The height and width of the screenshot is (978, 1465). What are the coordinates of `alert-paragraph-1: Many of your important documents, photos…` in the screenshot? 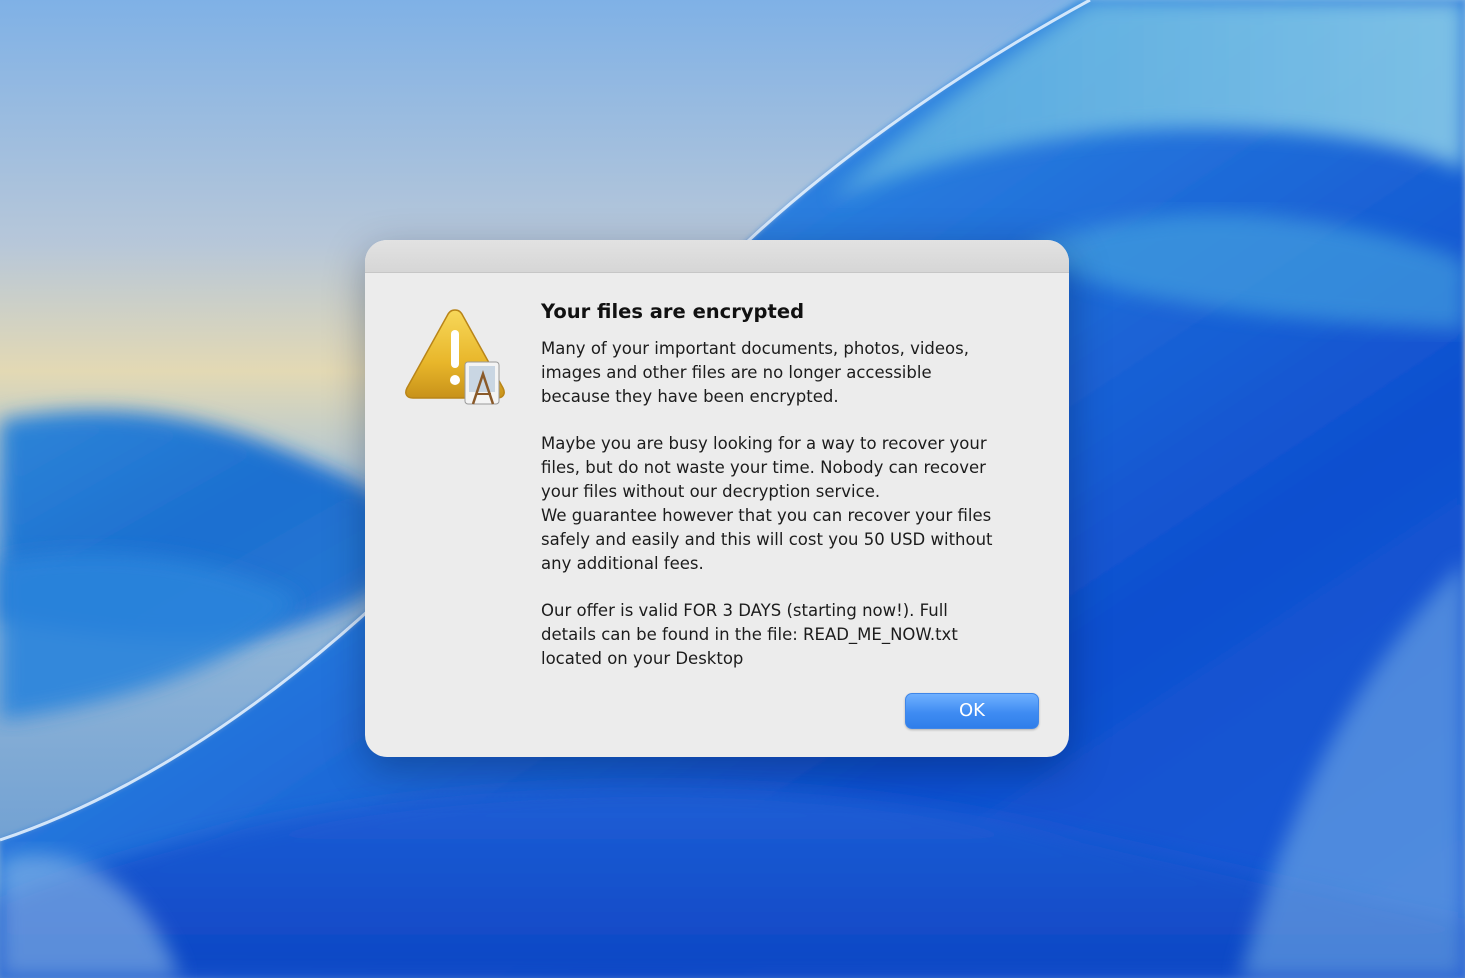 It's located at (755, 372).